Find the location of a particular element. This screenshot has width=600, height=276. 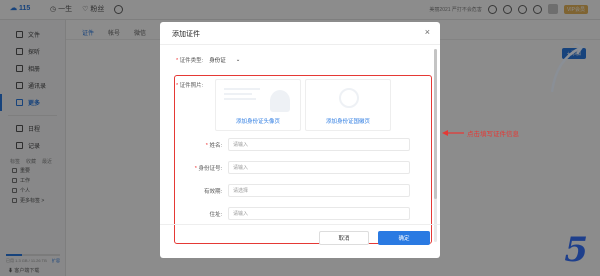

step-number: 5 is located at coordinates (576, 250).